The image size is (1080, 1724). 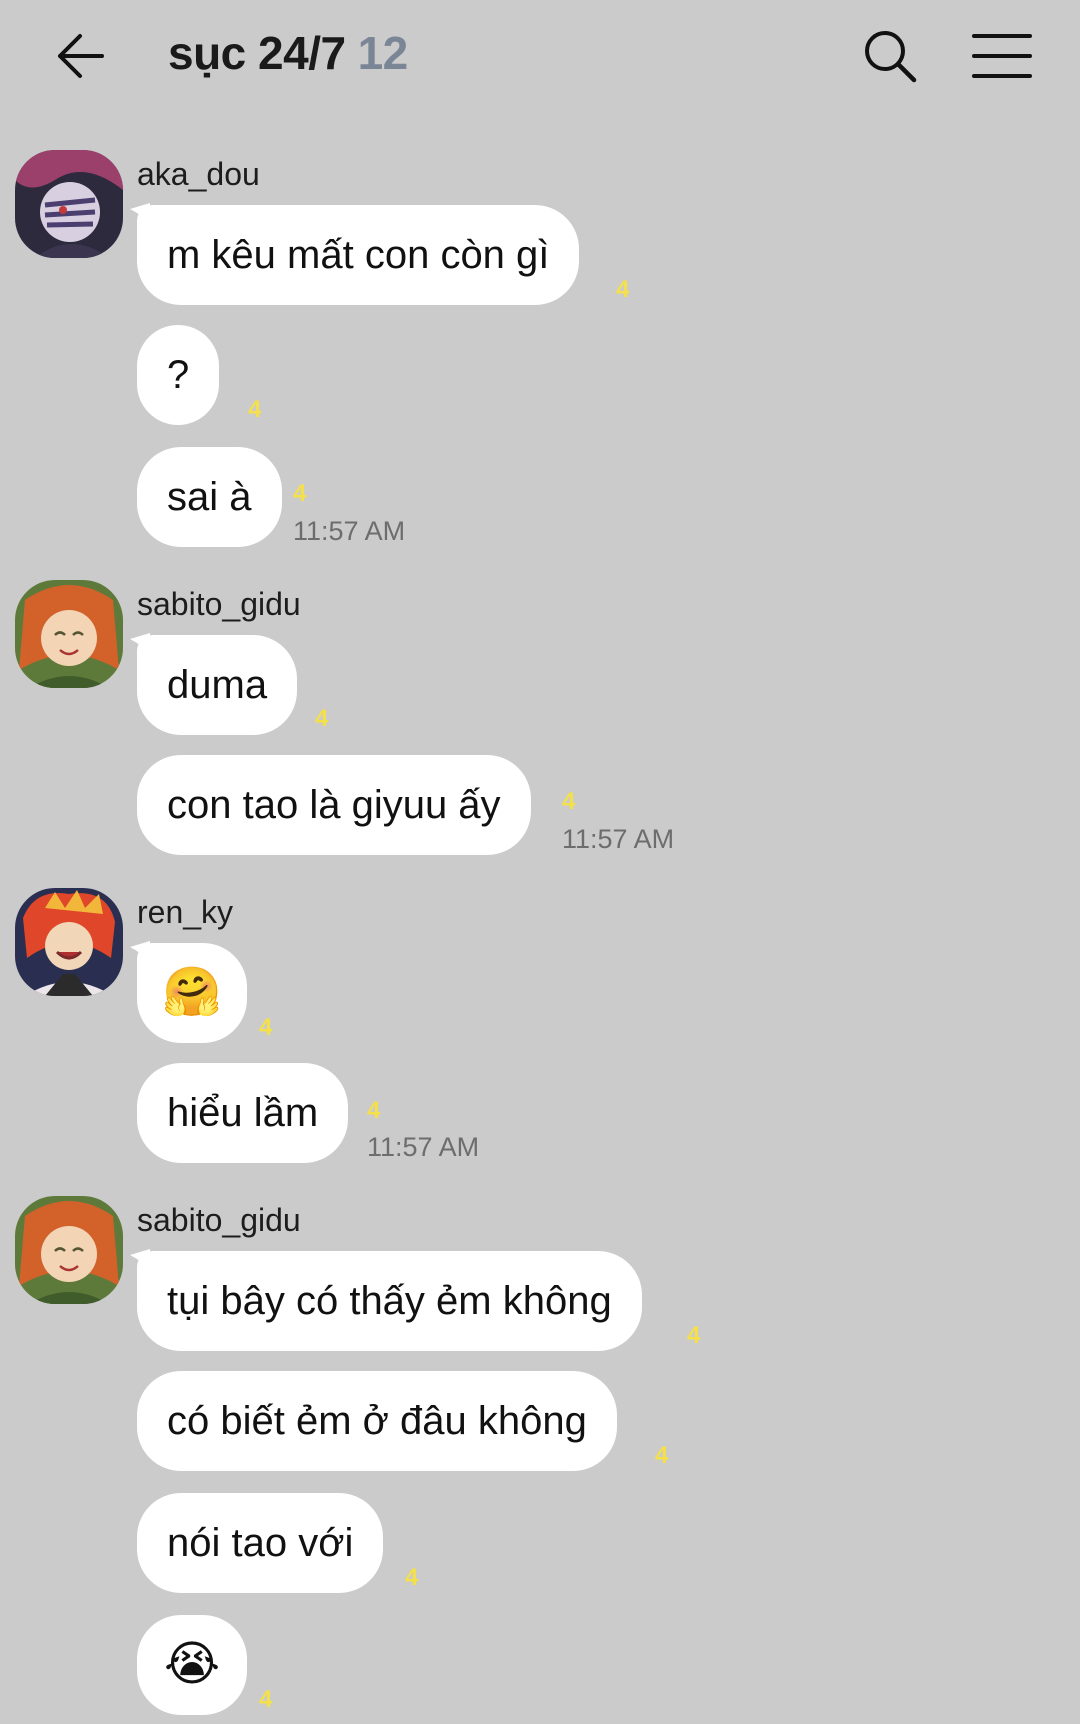 What do you see at coordinates (192, 1665) in the screenshot?
I see `message-bubble: 😭` at bounding box center [192, 1665].